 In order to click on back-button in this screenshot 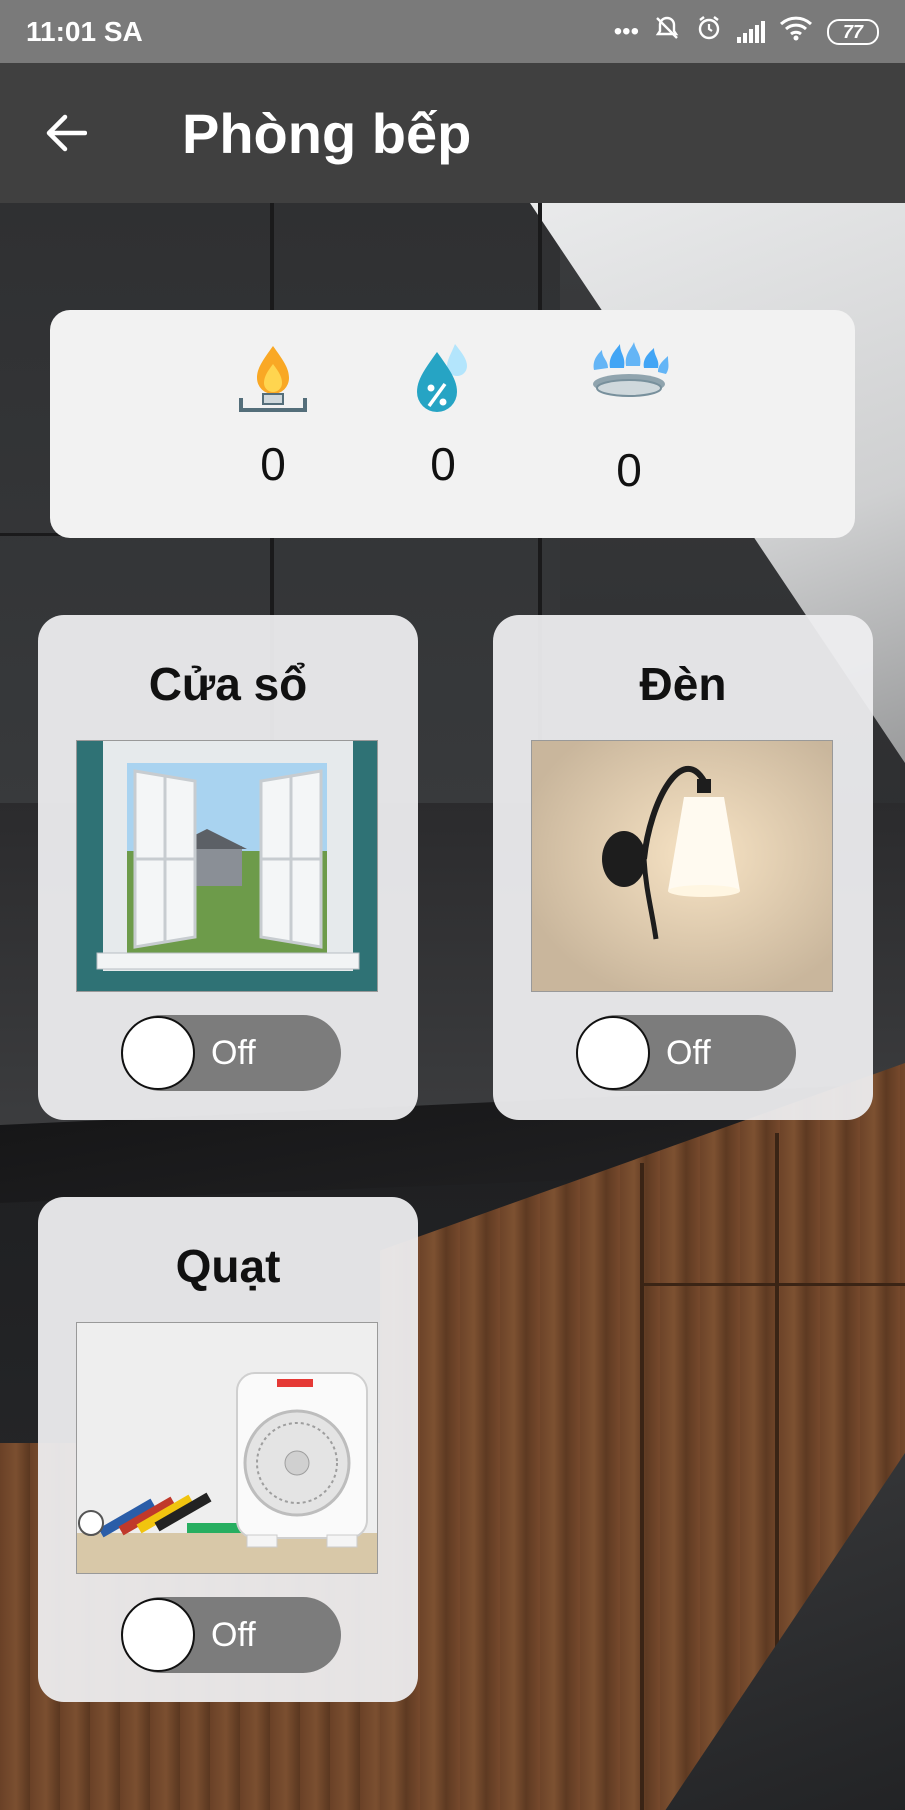, I will do `click(65, 133)`.